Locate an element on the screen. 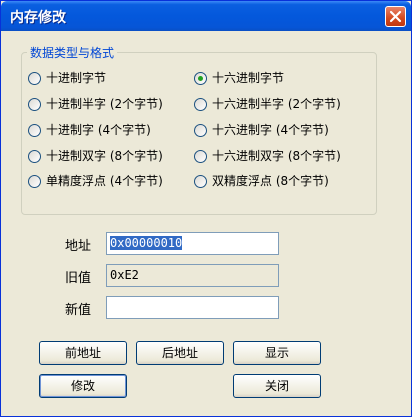 The width and height of the screenshot is (414, 419). old-value-label: 旧值 is located at coordinates (78, 278).